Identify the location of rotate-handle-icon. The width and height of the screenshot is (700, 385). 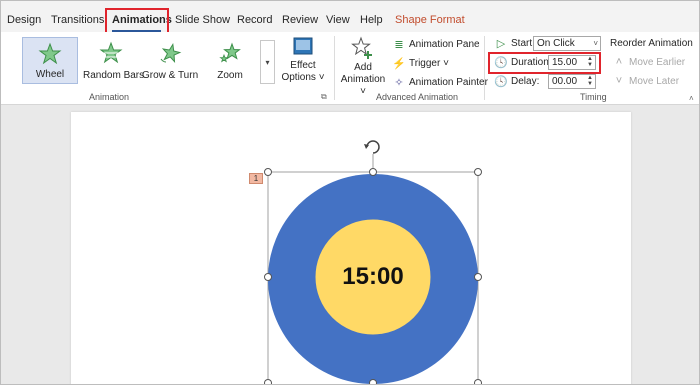
(372, 147).